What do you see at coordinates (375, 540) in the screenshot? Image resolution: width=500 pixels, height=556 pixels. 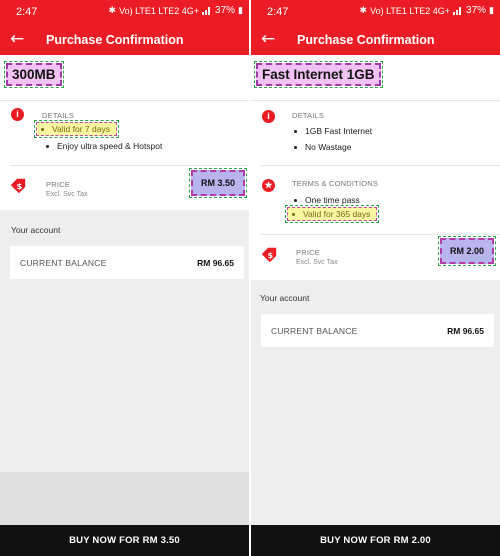 I see `buy-now-button: BUY NOW FOR RM 2.00` at bounding box center [375, 540].